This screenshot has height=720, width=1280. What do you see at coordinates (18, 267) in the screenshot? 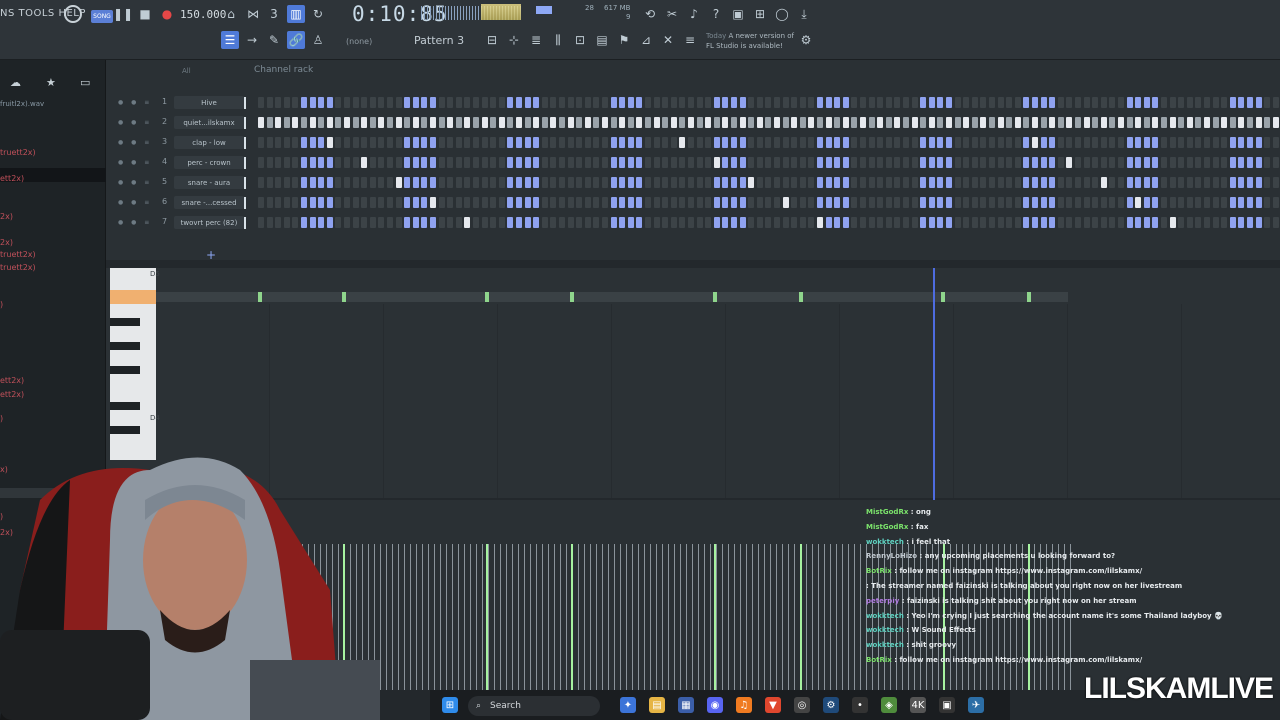
I see `browser-file: truett2x)` at bounding box center [18, 267].